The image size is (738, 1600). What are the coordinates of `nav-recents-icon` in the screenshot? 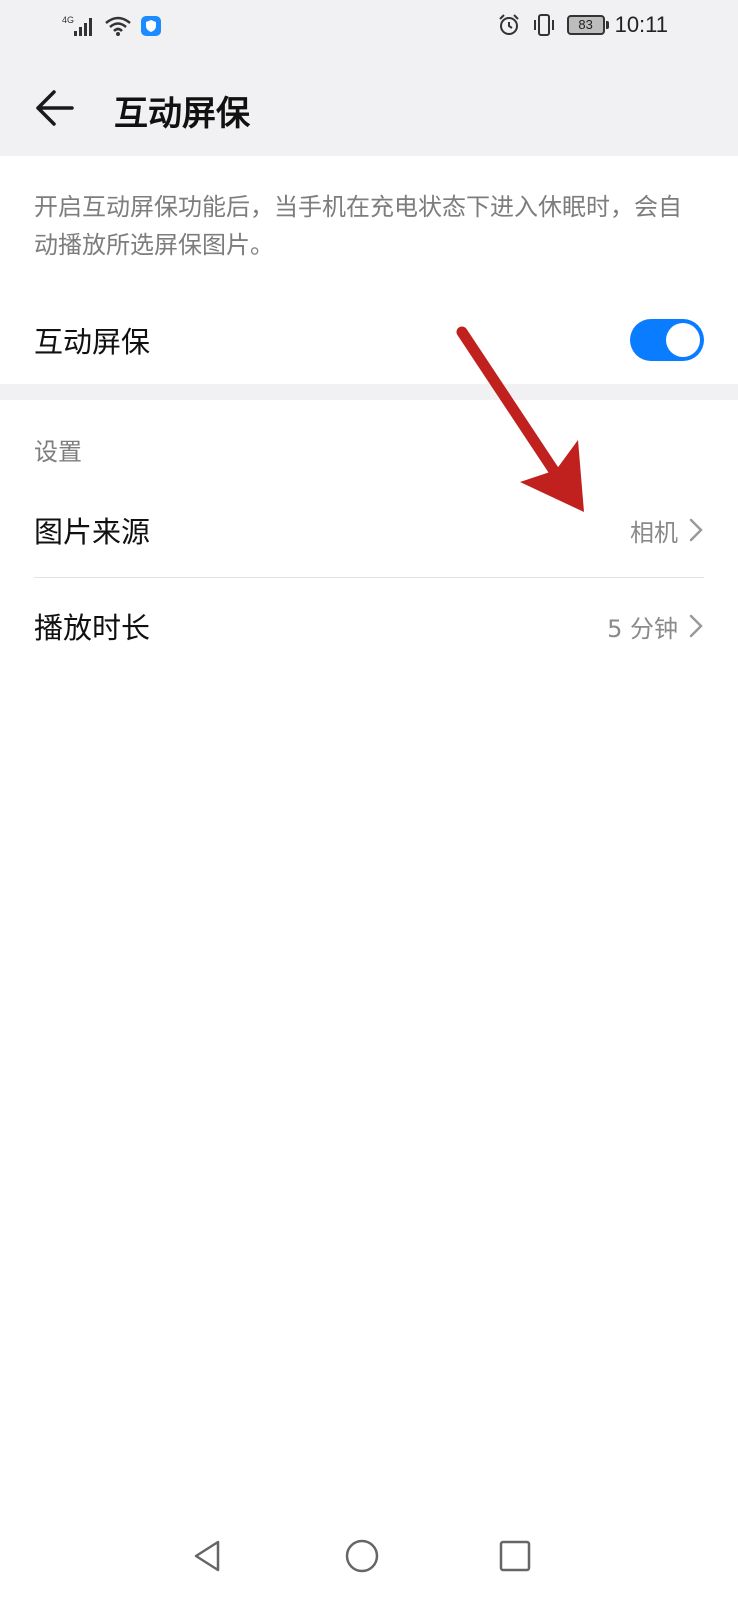 It's located at (515, 1556).